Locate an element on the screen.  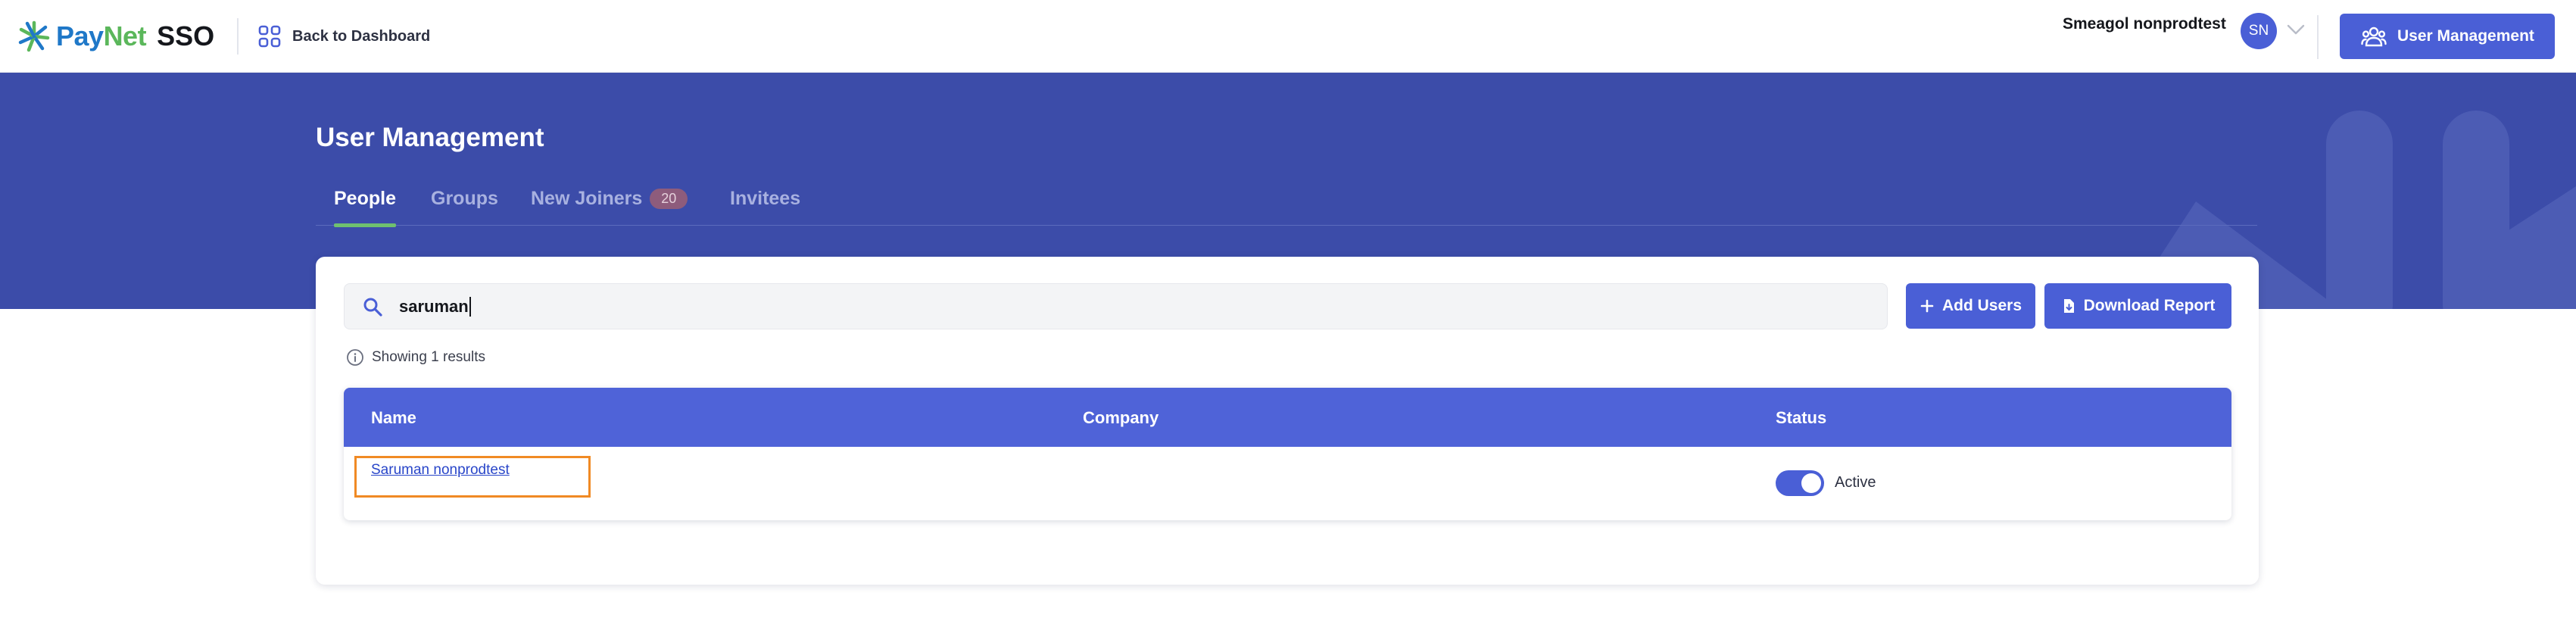
tab-people: People is located at coordinates (365, 208).